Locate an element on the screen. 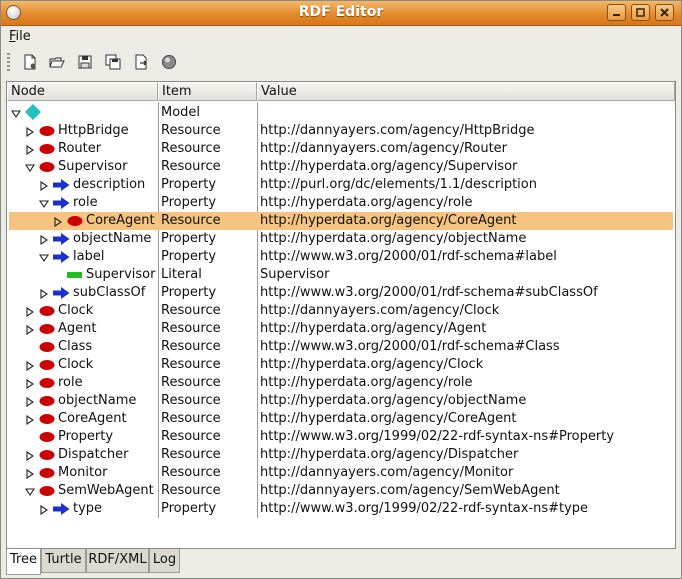 Image resolution: width=682 pixels, height=579 pixels. column-header-node: Node is located at coordinates (82, 91).